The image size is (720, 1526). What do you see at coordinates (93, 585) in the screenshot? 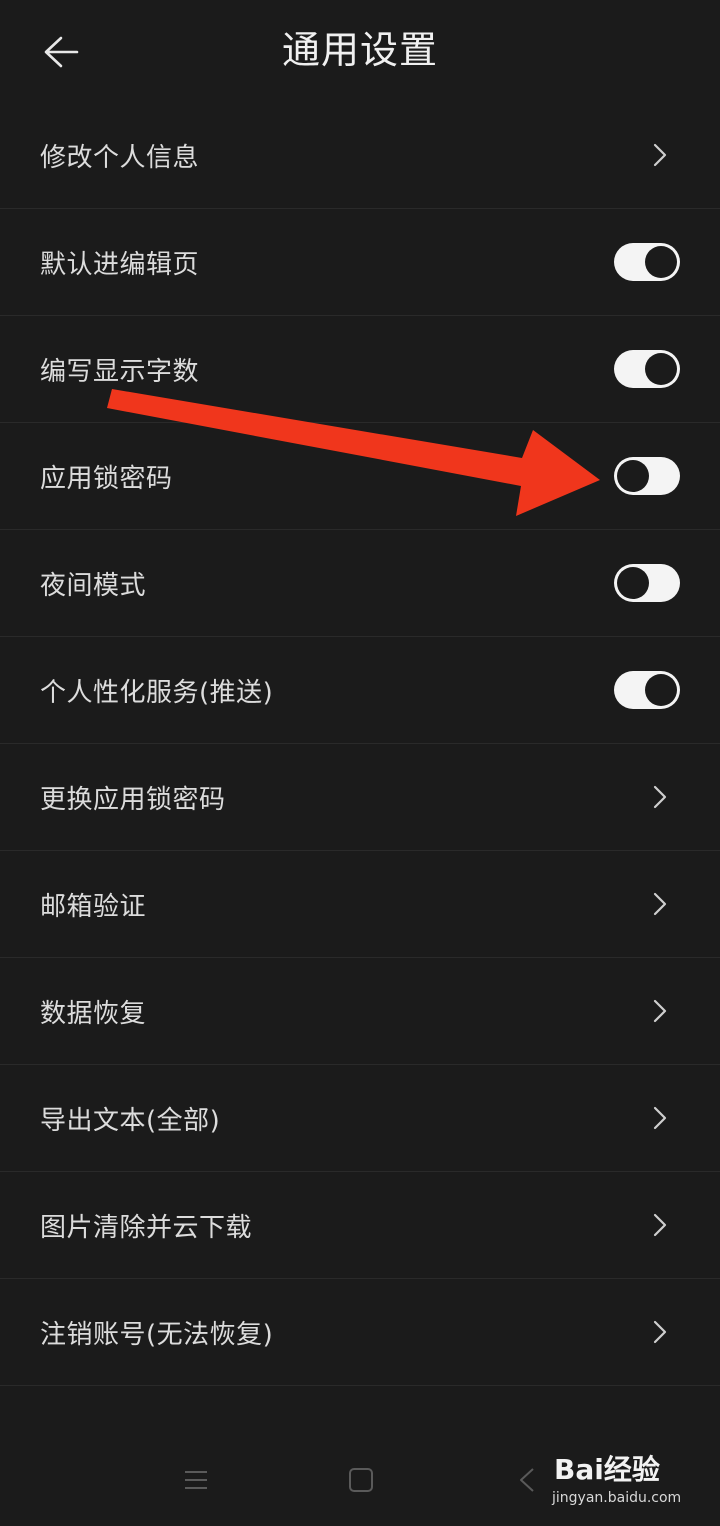
I see `setting-label: 夜间模式` at bounding box center [93, 585].